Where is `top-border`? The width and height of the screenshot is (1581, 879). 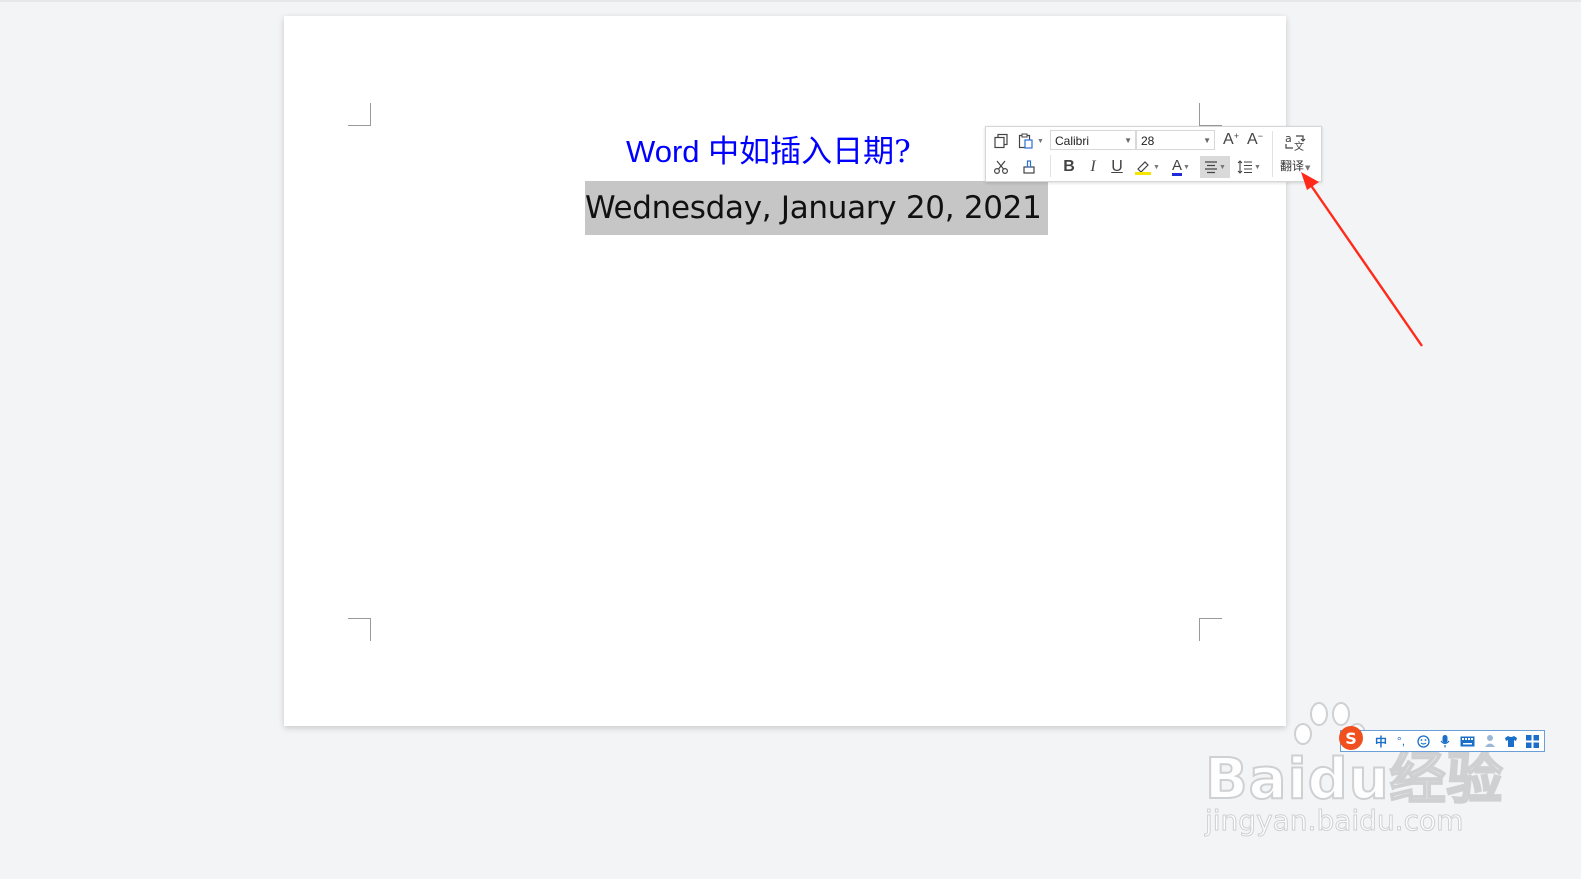
top-border is located at coordinates (790, 1).